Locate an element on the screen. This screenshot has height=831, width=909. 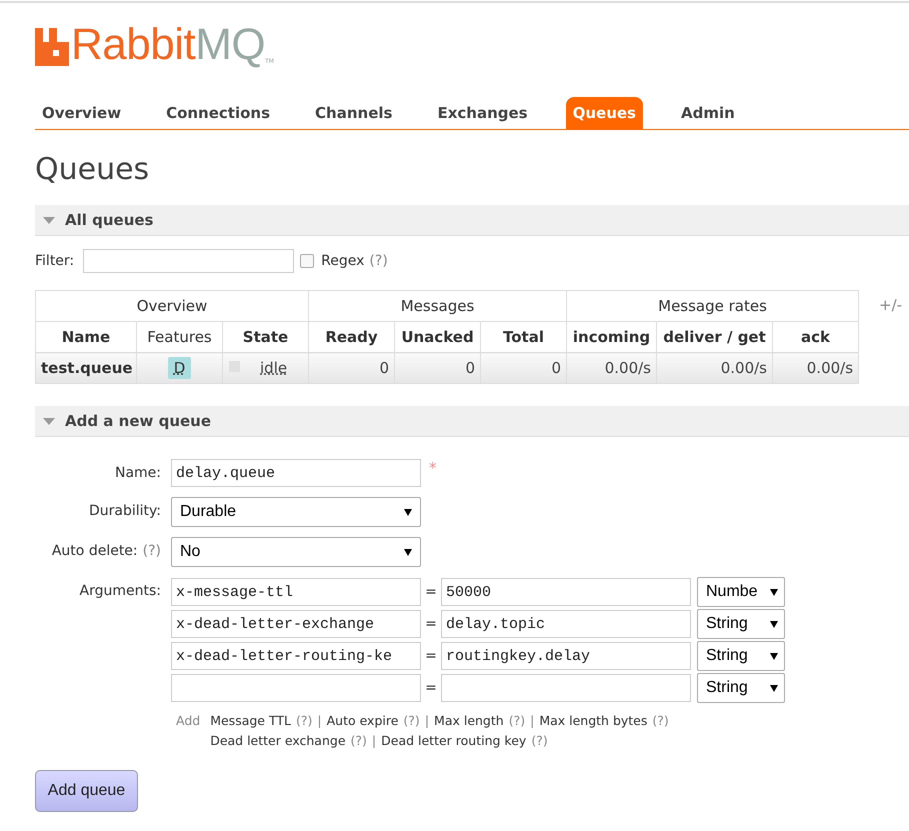
add-queue-button: Add queue is located at coordinates (86, 791).